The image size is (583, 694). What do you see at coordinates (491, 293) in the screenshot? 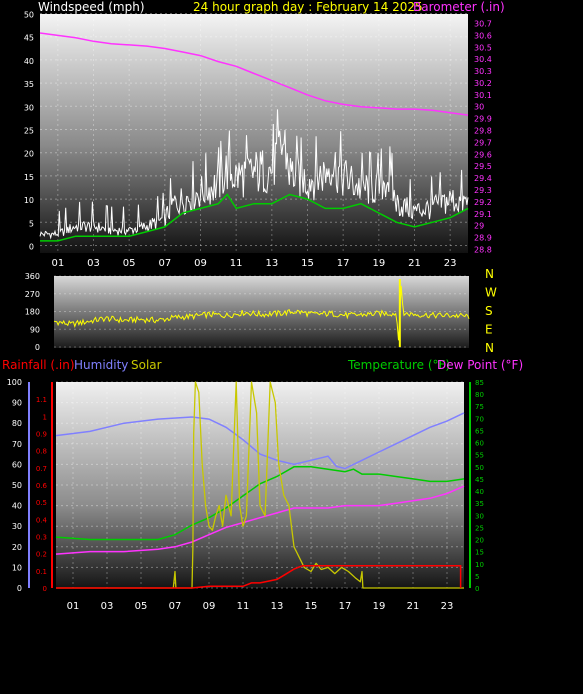
I see `compass-label: W` at bounding box center [491, 293].